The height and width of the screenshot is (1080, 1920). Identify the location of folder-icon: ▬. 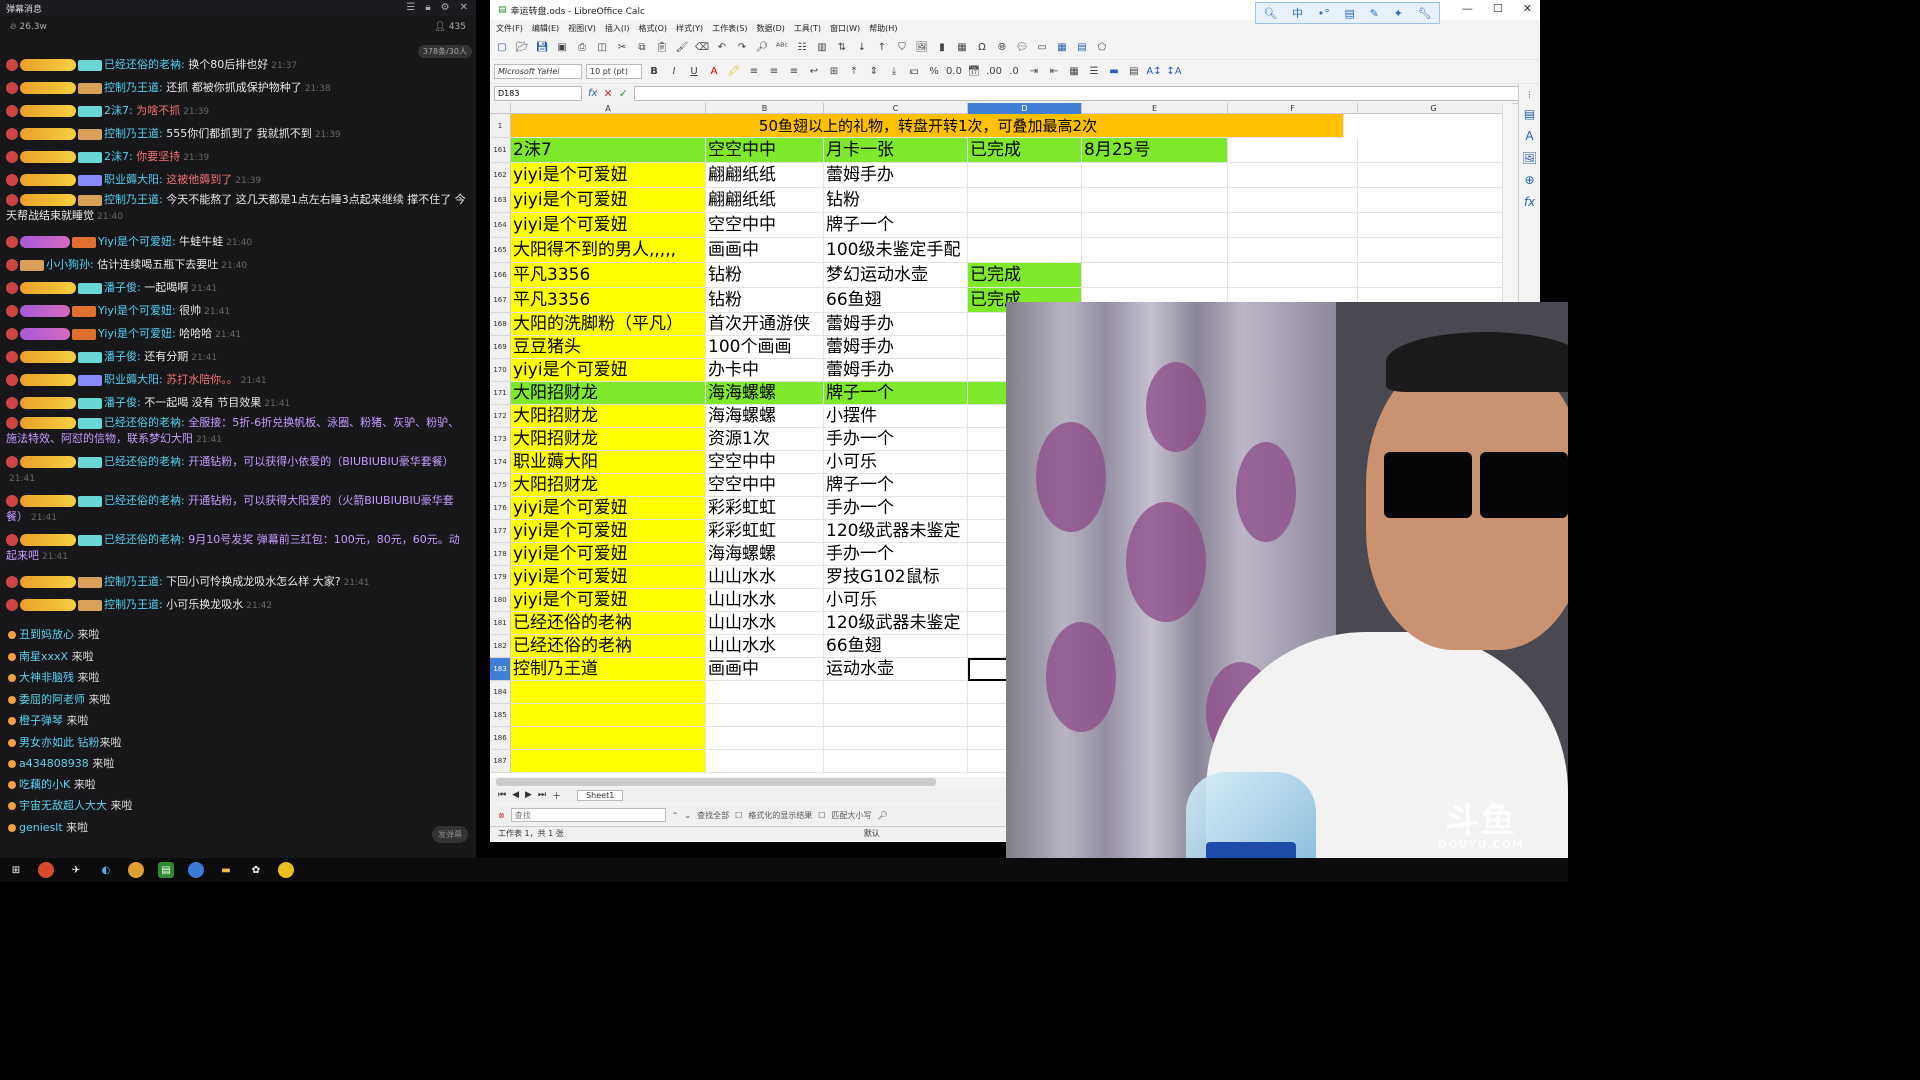
(226, 870).